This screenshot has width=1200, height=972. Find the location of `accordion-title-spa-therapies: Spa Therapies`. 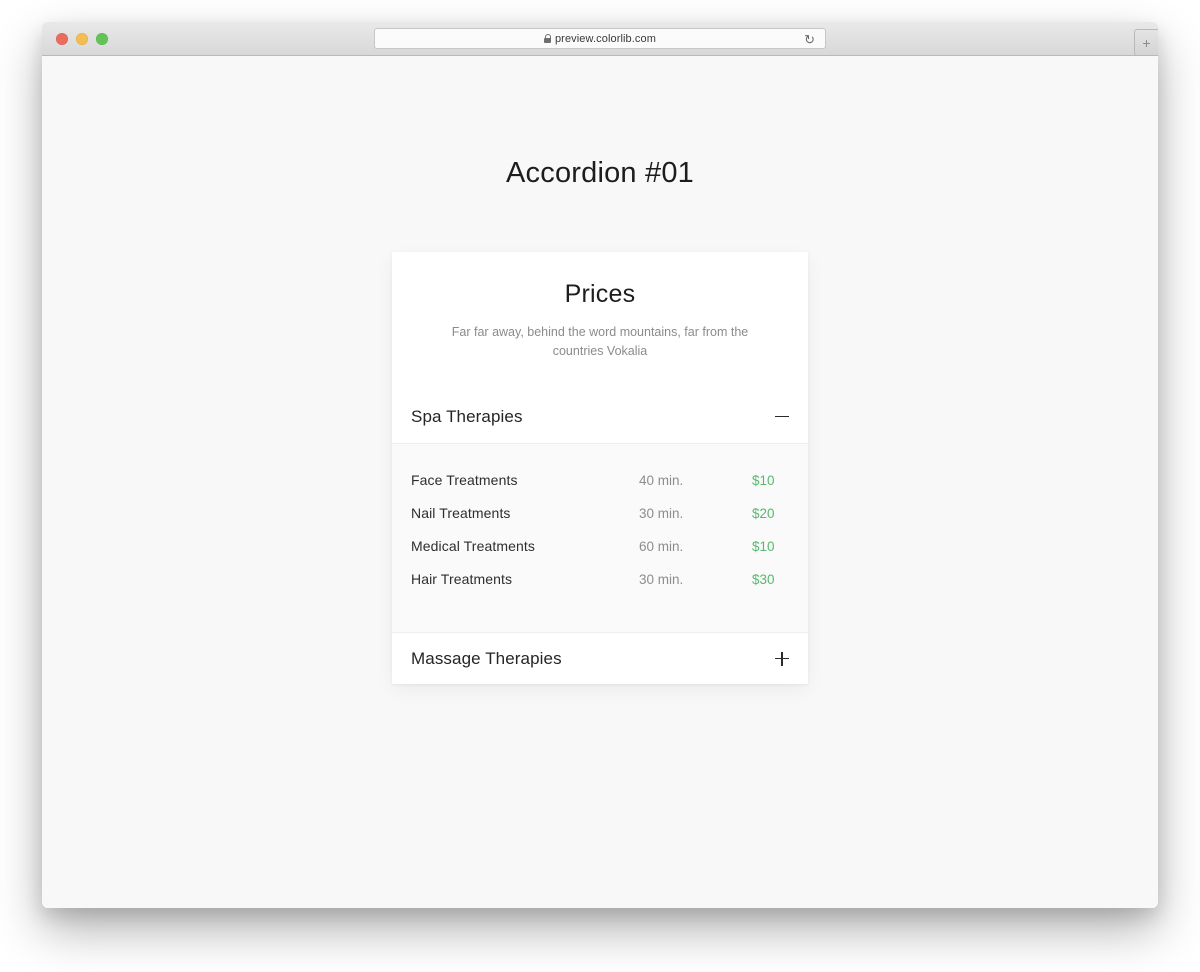

accordion-title-spa-therapies: Spa Therapies is located at coordinates (467, 416).